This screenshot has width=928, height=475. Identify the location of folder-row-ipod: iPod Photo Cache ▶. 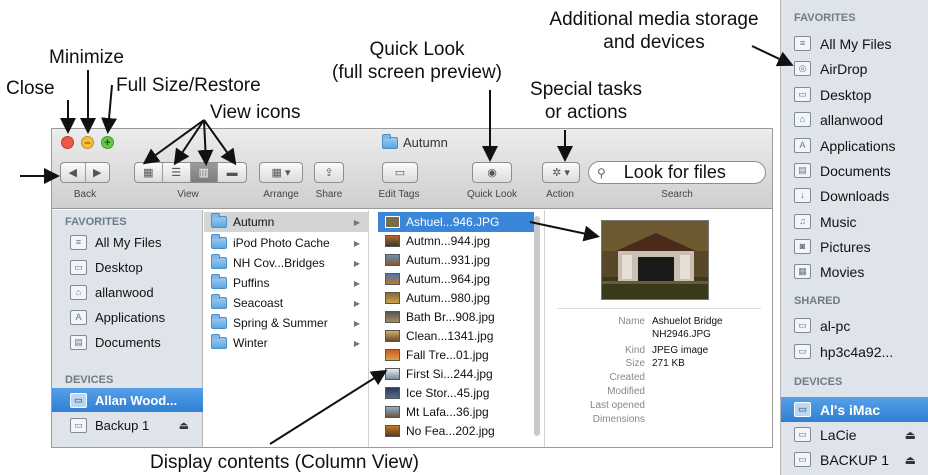
(286, 243).